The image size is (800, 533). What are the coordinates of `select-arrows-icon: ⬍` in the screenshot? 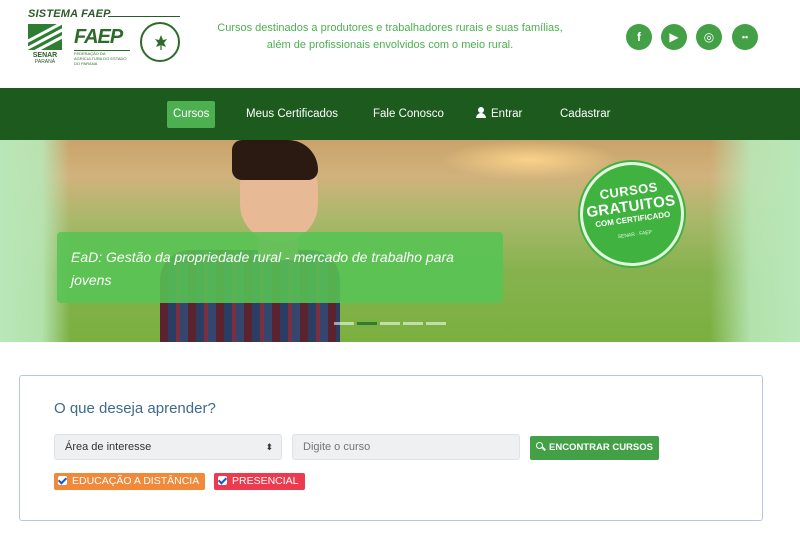 It's located at (269, 447).